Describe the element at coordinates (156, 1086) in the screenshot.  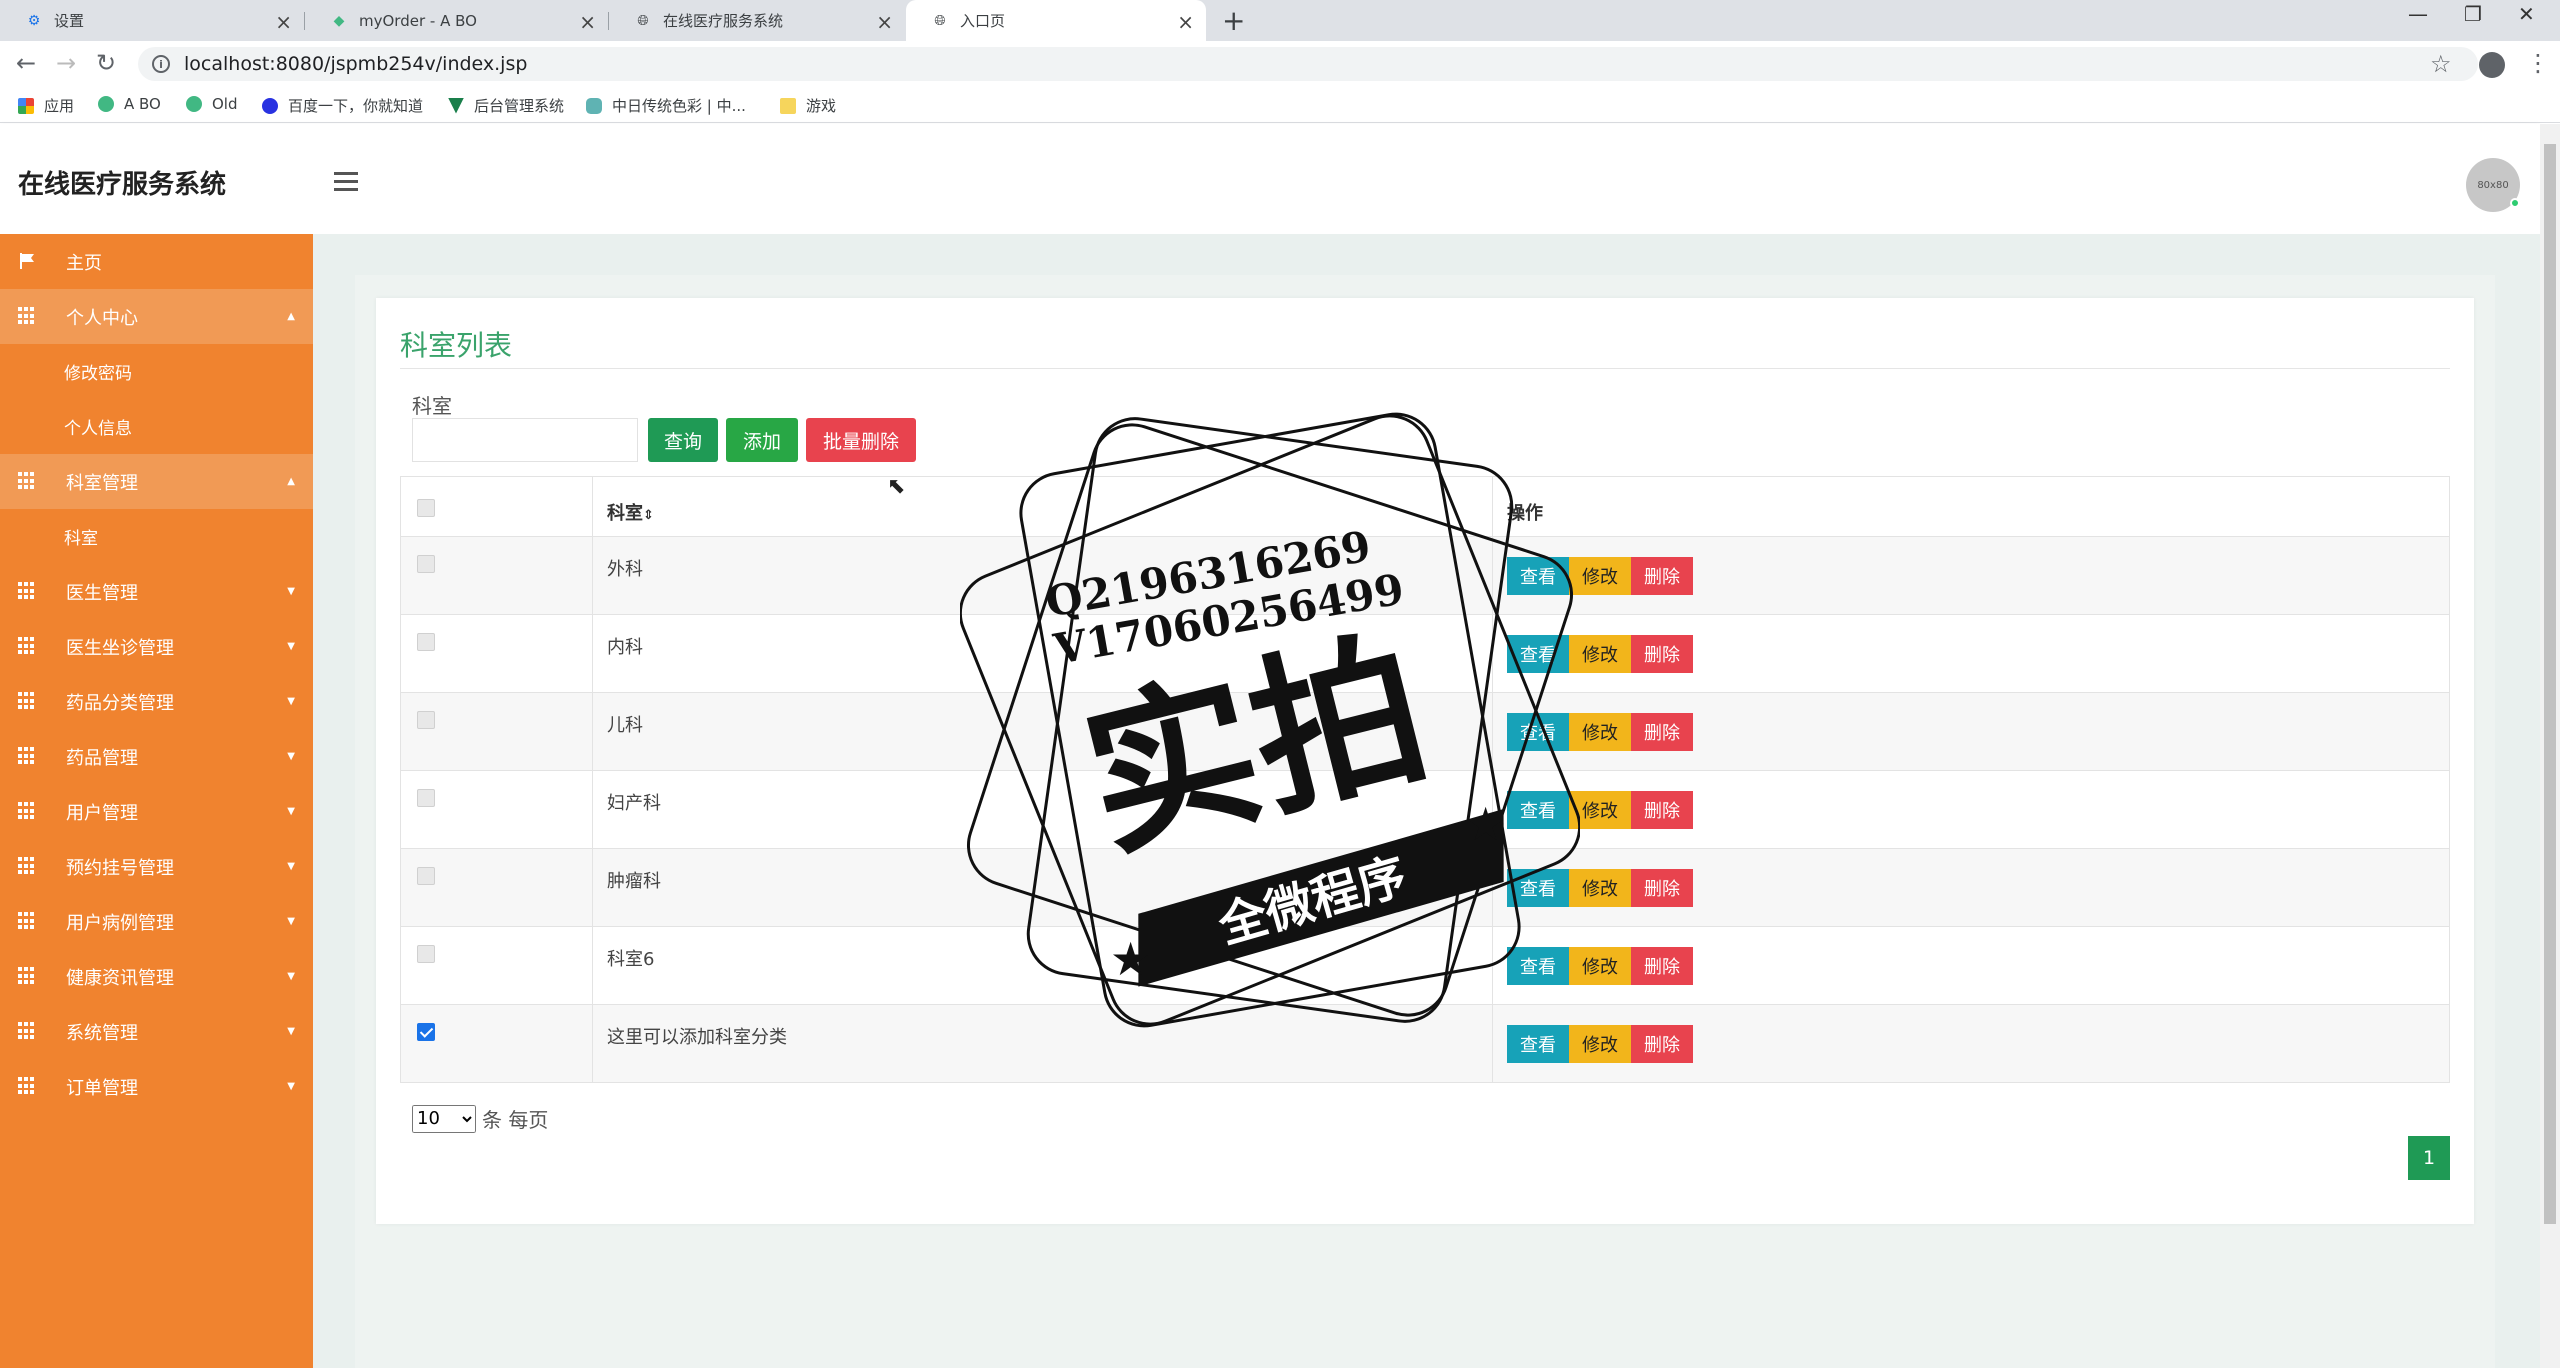
I see `sidebar-item-order-mgmt: 订单管理 ▼` at that location.